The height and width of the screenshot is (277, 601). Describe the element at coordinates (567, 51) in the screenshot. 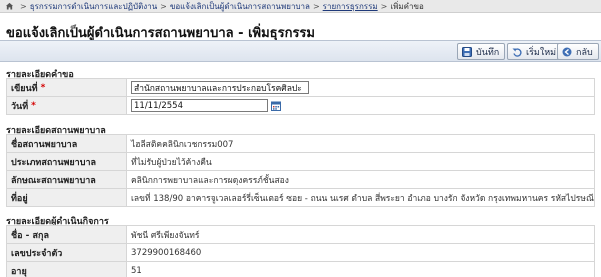

I see `back-icon` at that location.